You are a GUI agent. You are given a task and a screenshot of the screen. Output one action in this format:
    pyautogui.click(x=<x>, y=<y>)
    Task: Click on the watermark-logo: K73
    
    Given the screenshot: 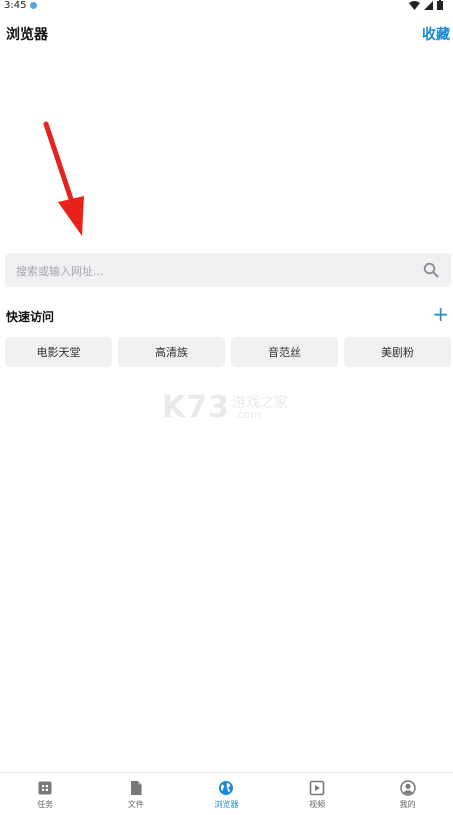 What is the action you would take?
    pyautogui.click(x=196, y=407)
    